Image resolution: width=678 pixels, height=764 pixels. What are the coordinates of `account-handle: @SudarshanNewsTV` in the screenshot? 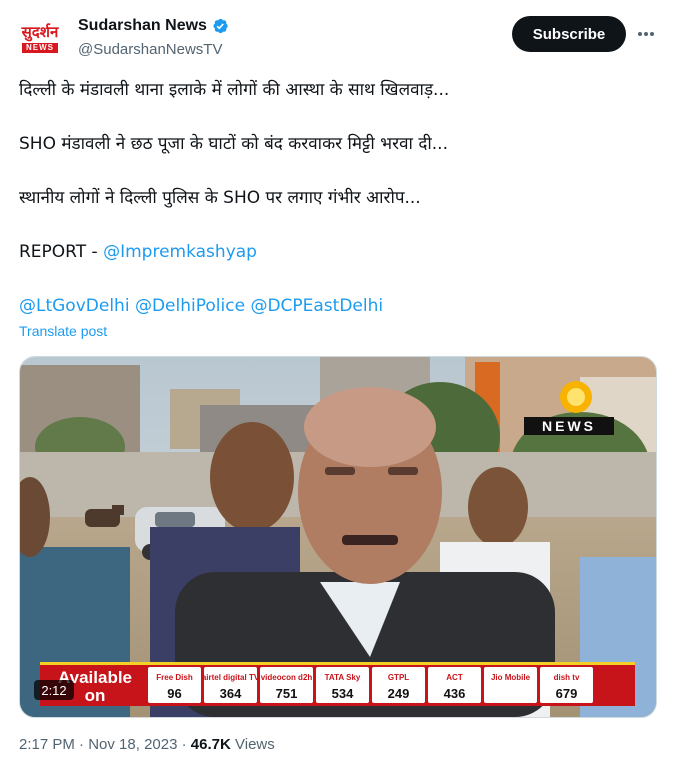 It's located at (150, 49).